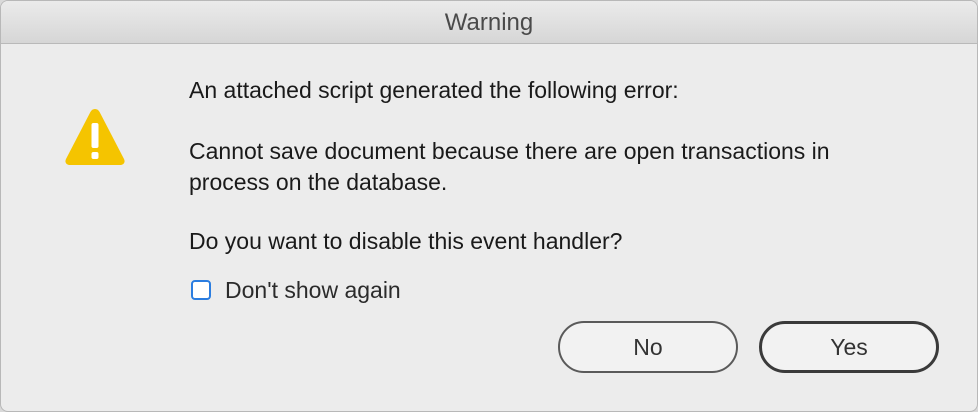 The width and height of the screenshot is (978, 412). Describe the element at coordinates (648, 347) in the screenshot. I see `no-button: No` at that location.